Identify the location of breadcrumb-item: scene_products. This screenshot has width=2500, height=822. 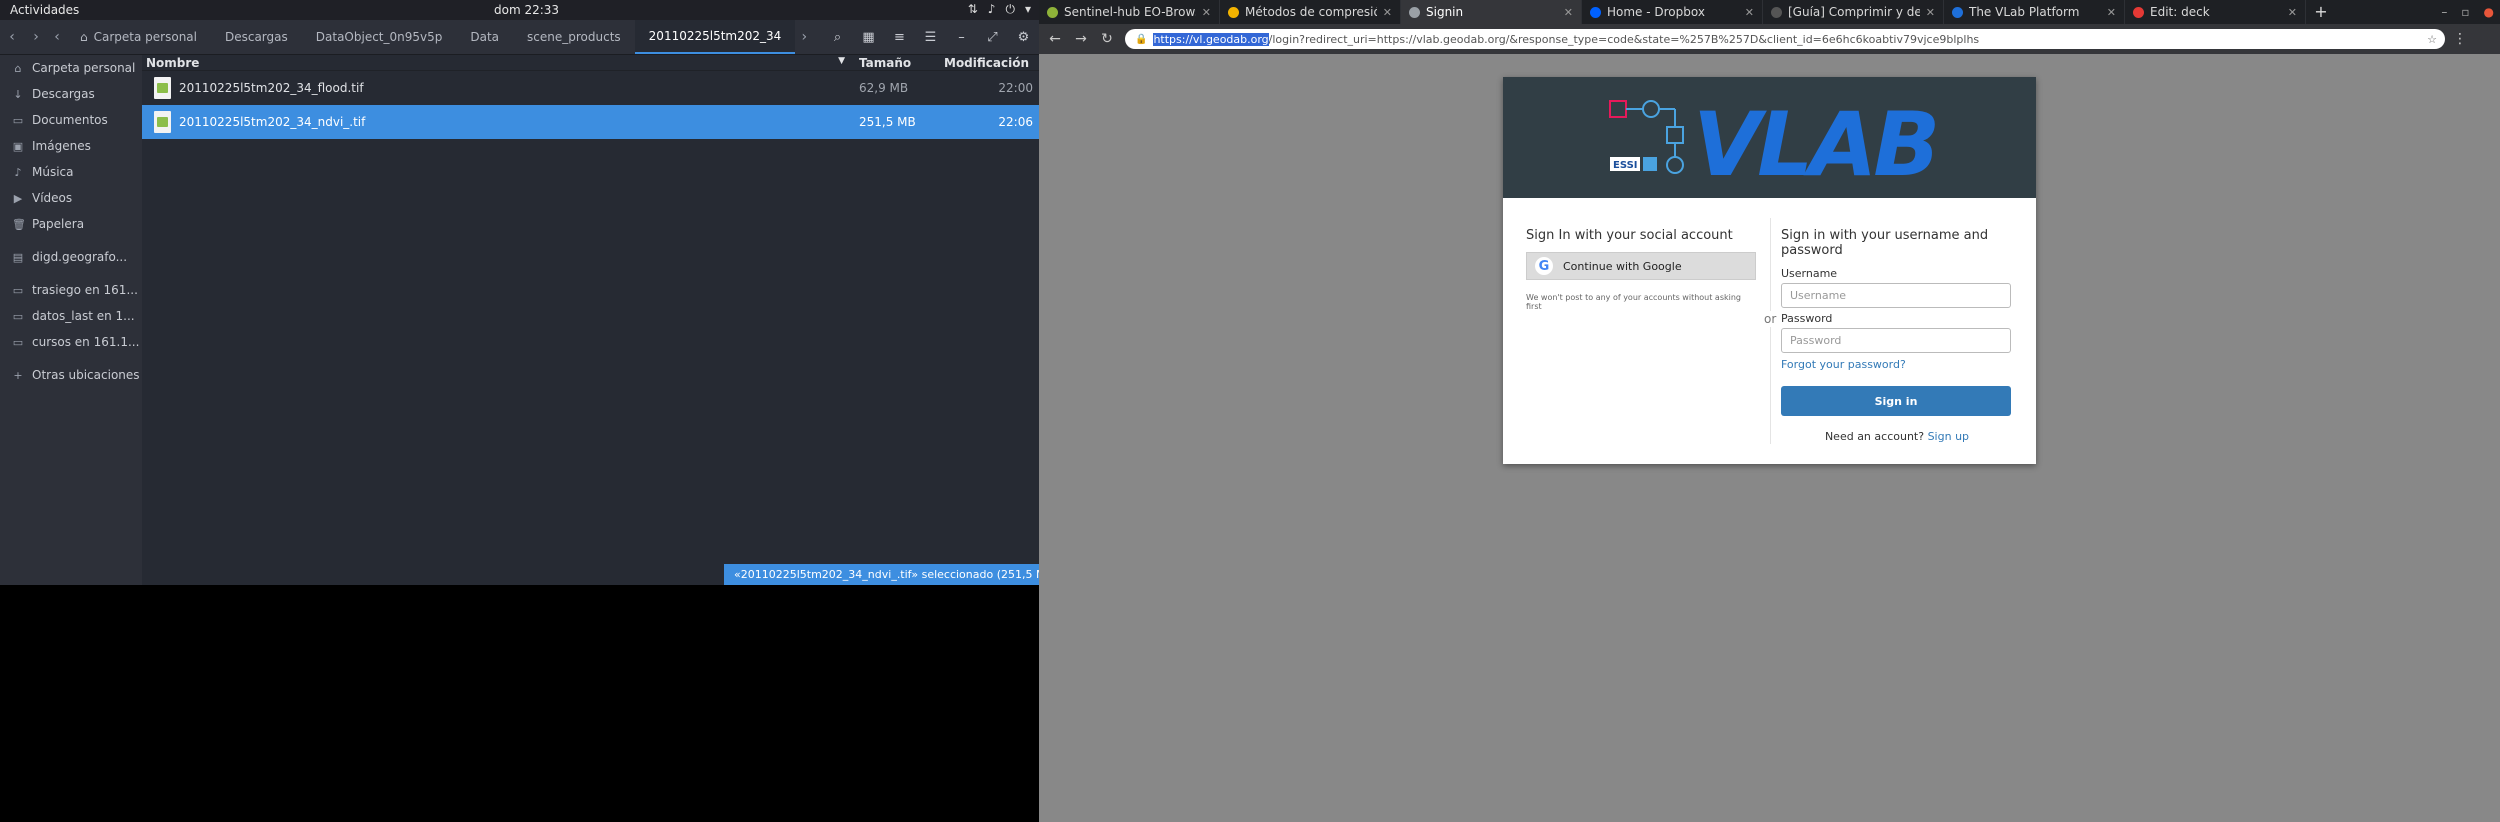
(574, 37).